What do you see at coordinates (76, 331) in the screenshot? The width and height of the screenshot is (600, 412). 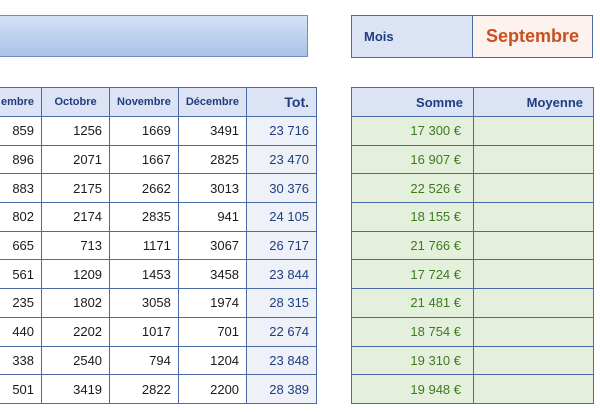 I see `data-cell: 2202` at bounding box center [76, 331].